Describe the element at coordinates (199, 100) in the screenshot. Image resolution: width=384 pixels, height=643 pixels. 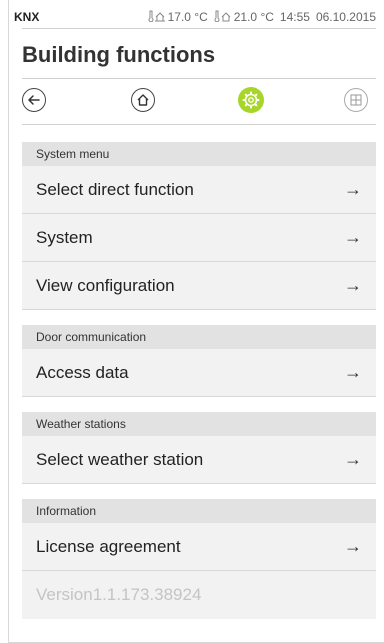
I see `toolbar` at that location.